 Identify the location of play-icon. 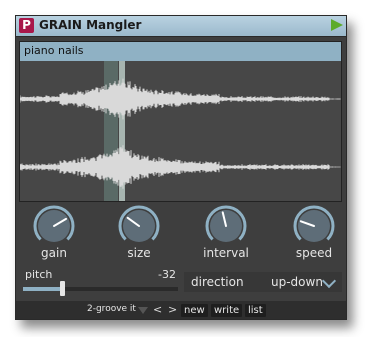
(337, 25).